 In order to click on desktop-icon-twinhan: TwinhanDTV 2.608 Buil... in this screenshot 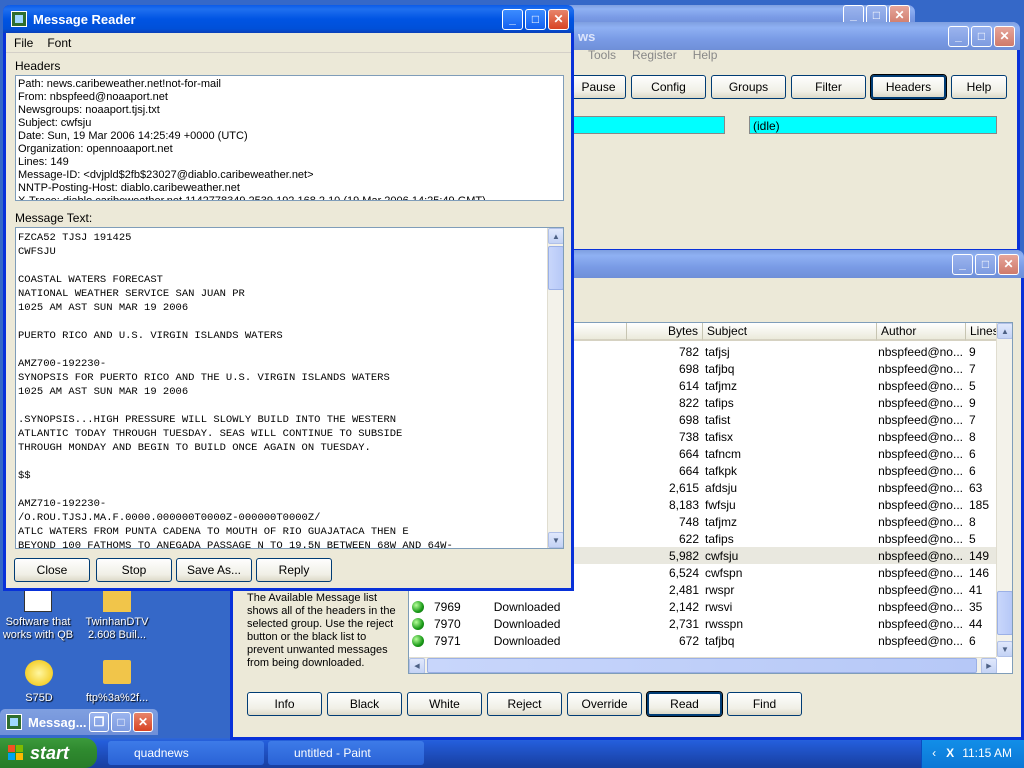, I will do `click(117, 615)`.